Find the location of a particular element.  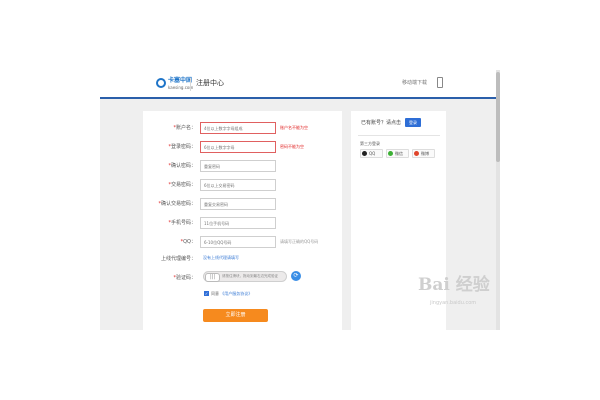

third-party-login-title: 第三方登录 is located at coordinates (370, 143).